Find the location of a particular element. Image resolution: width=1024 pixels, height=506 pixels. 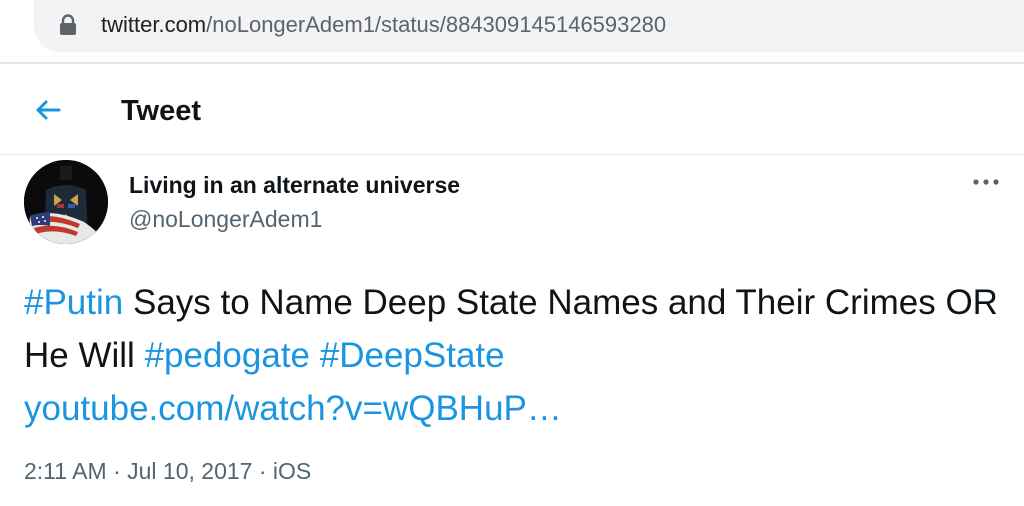

avatar is located at coordinates (66, 202).